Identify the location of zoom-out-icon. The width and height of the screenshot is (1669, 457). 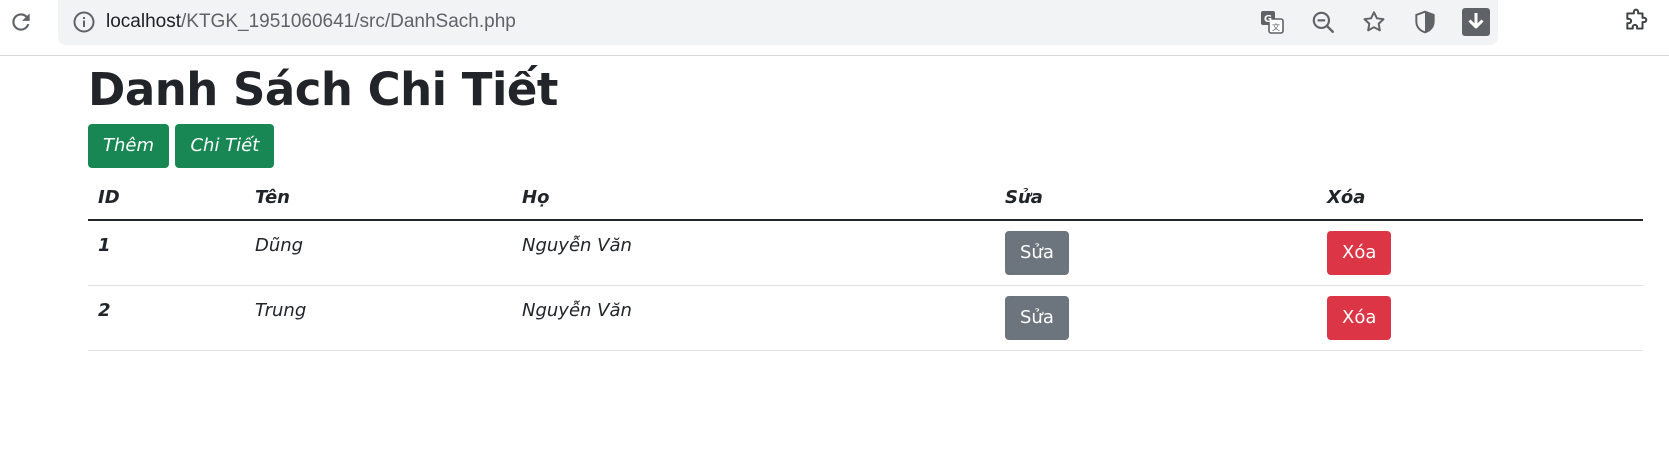
(1323, 22).